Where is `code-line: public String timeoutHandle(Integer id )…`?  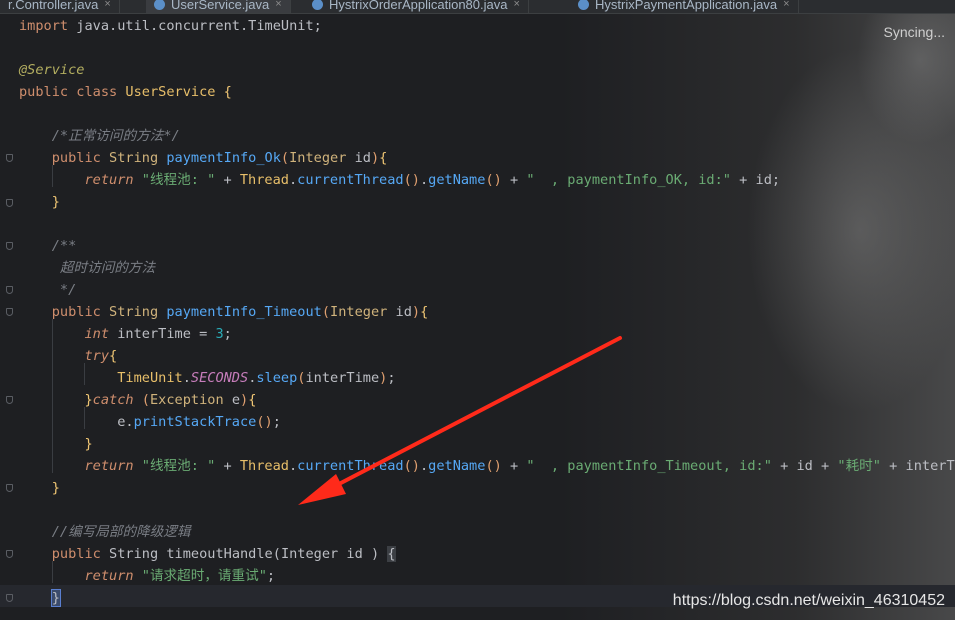
code-line: public String timeoutHandle(Integer id )… is located at coordinates (223, 554).